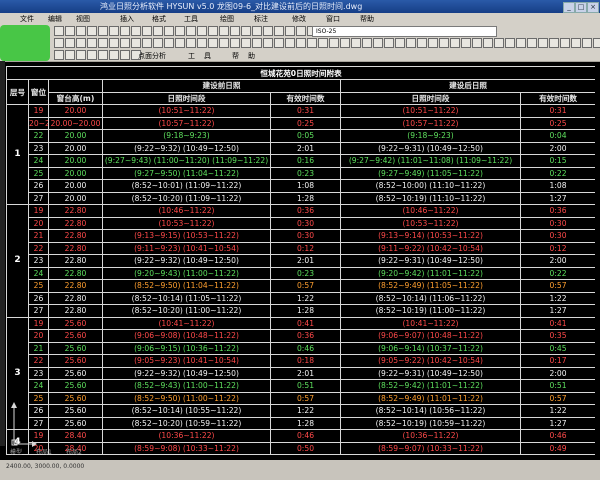 The height and width of the screenshot is (480, 600). What do you see at coordinates (27, 19) in the screenshot?
I see `menu-file: 文件` at bounding box center [27, 19].